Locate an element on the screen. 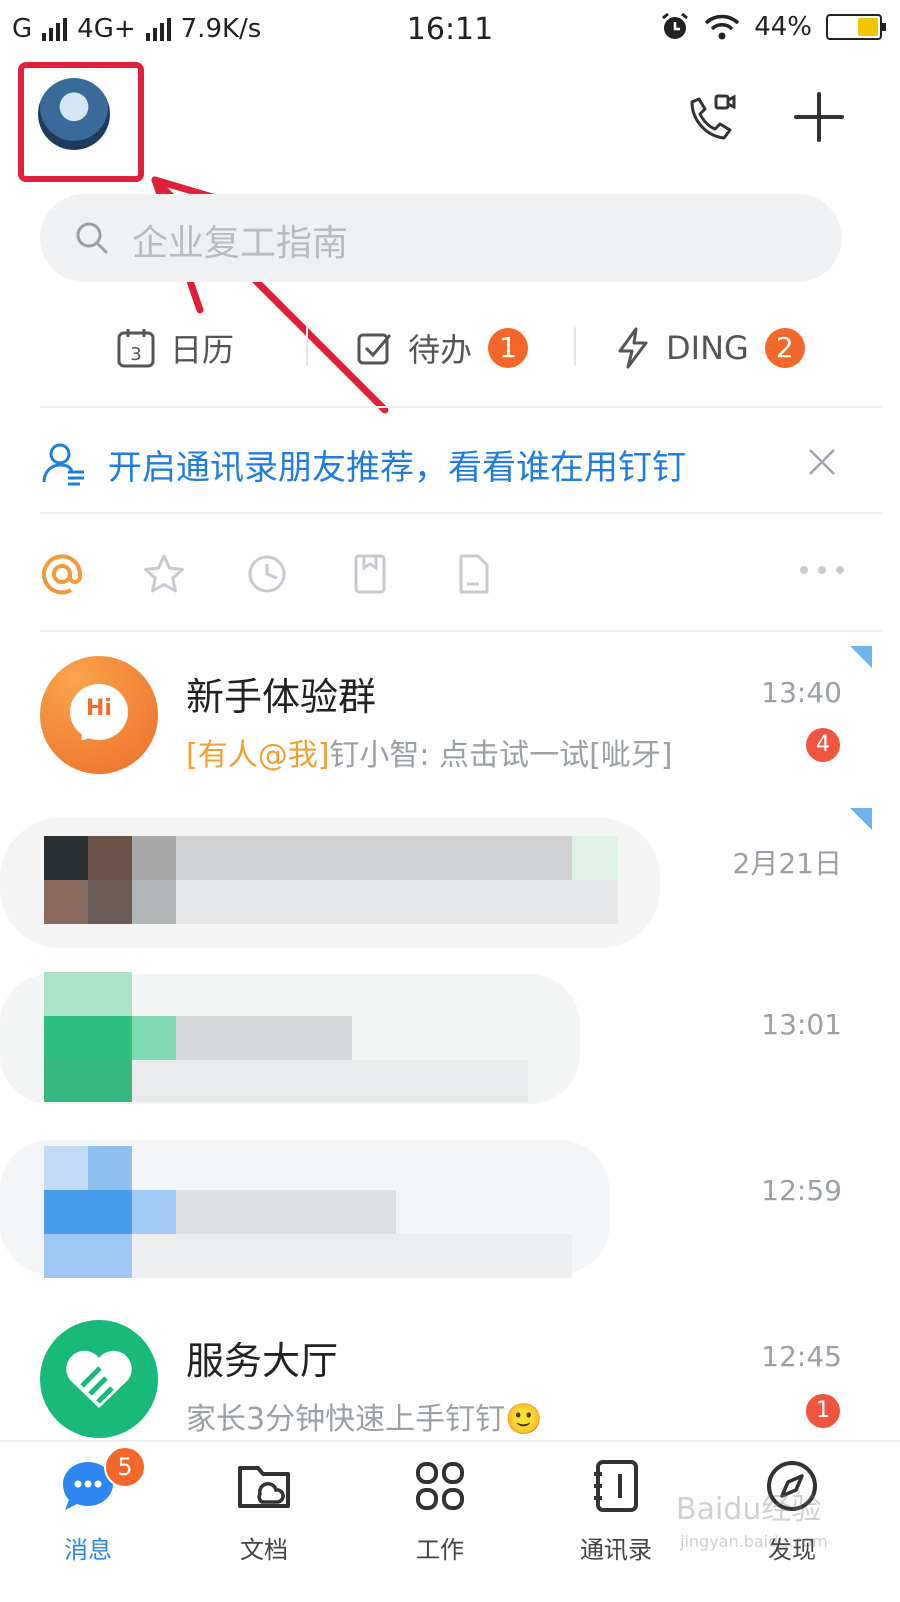 Image resolution: width=900 pixels, height=1602 pixels. tab-ding-label: DING is located at coordinates (707, 348).